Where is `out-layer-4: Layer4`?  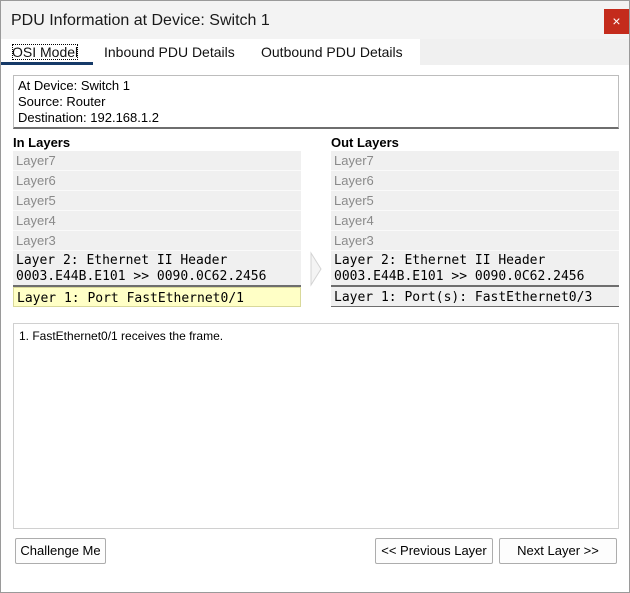
out-layer-4: Layer4 is located at coordinates (475, 221).